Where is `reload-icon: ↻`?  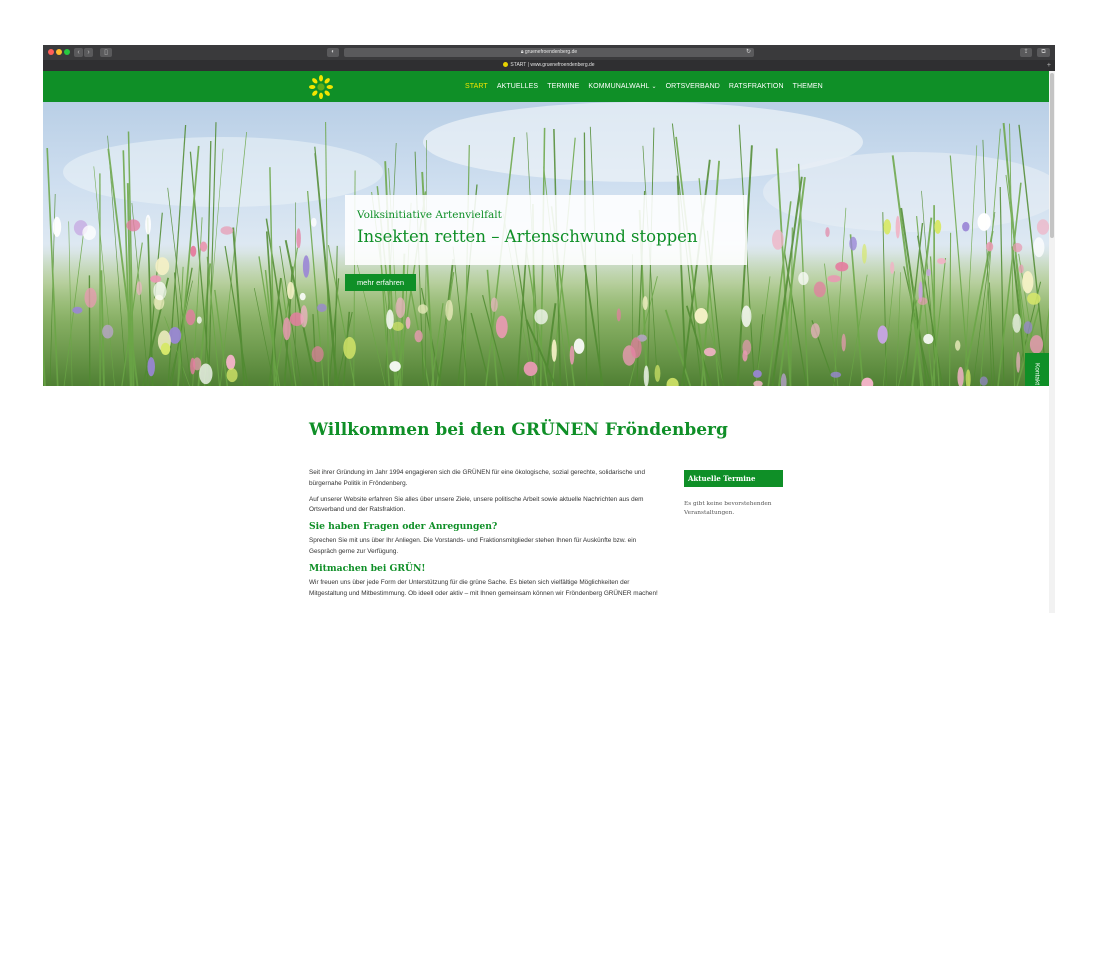 reload-icon: ↻ is located at coordinates (748, 52).